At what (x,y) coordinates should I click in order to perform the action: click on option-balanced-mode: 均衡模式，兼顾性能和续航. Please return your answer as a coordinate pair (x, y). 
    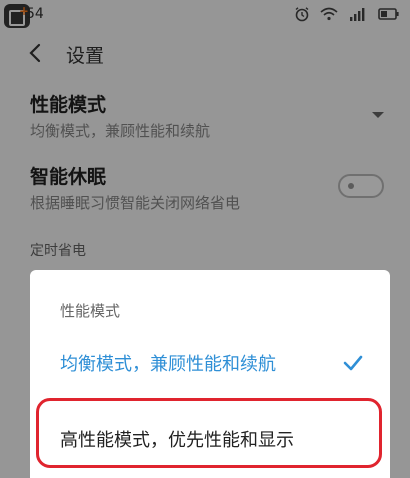
    Looking at the image, I should click on (210, 363).